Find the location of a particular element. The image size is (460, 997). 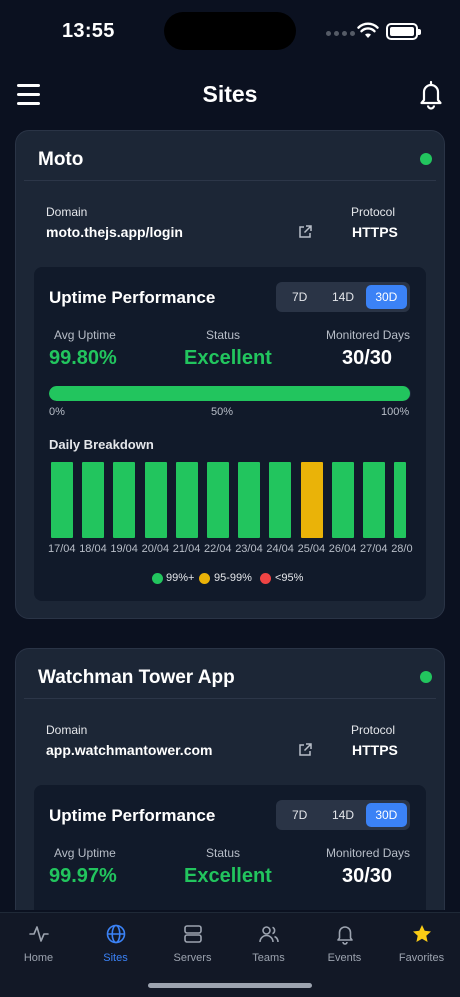

tab-label: Events is located at coordinates (344, 958).